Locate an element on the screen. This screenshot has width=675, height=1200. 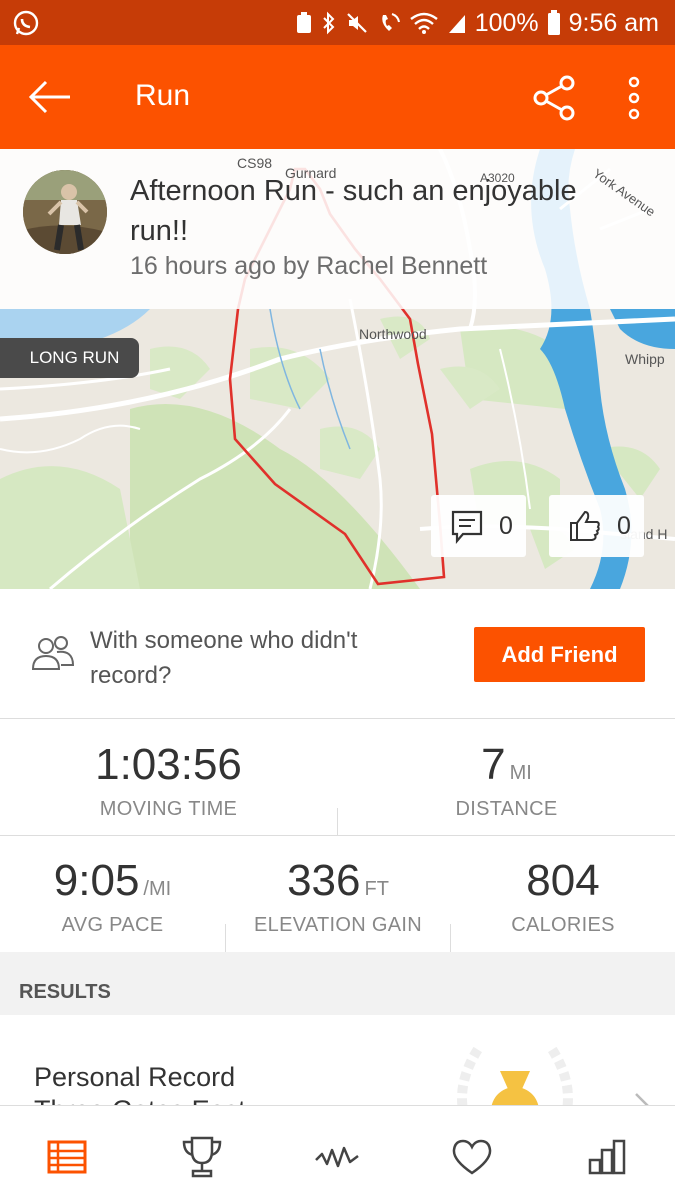
people-icon is located at coordinates (53, 655).